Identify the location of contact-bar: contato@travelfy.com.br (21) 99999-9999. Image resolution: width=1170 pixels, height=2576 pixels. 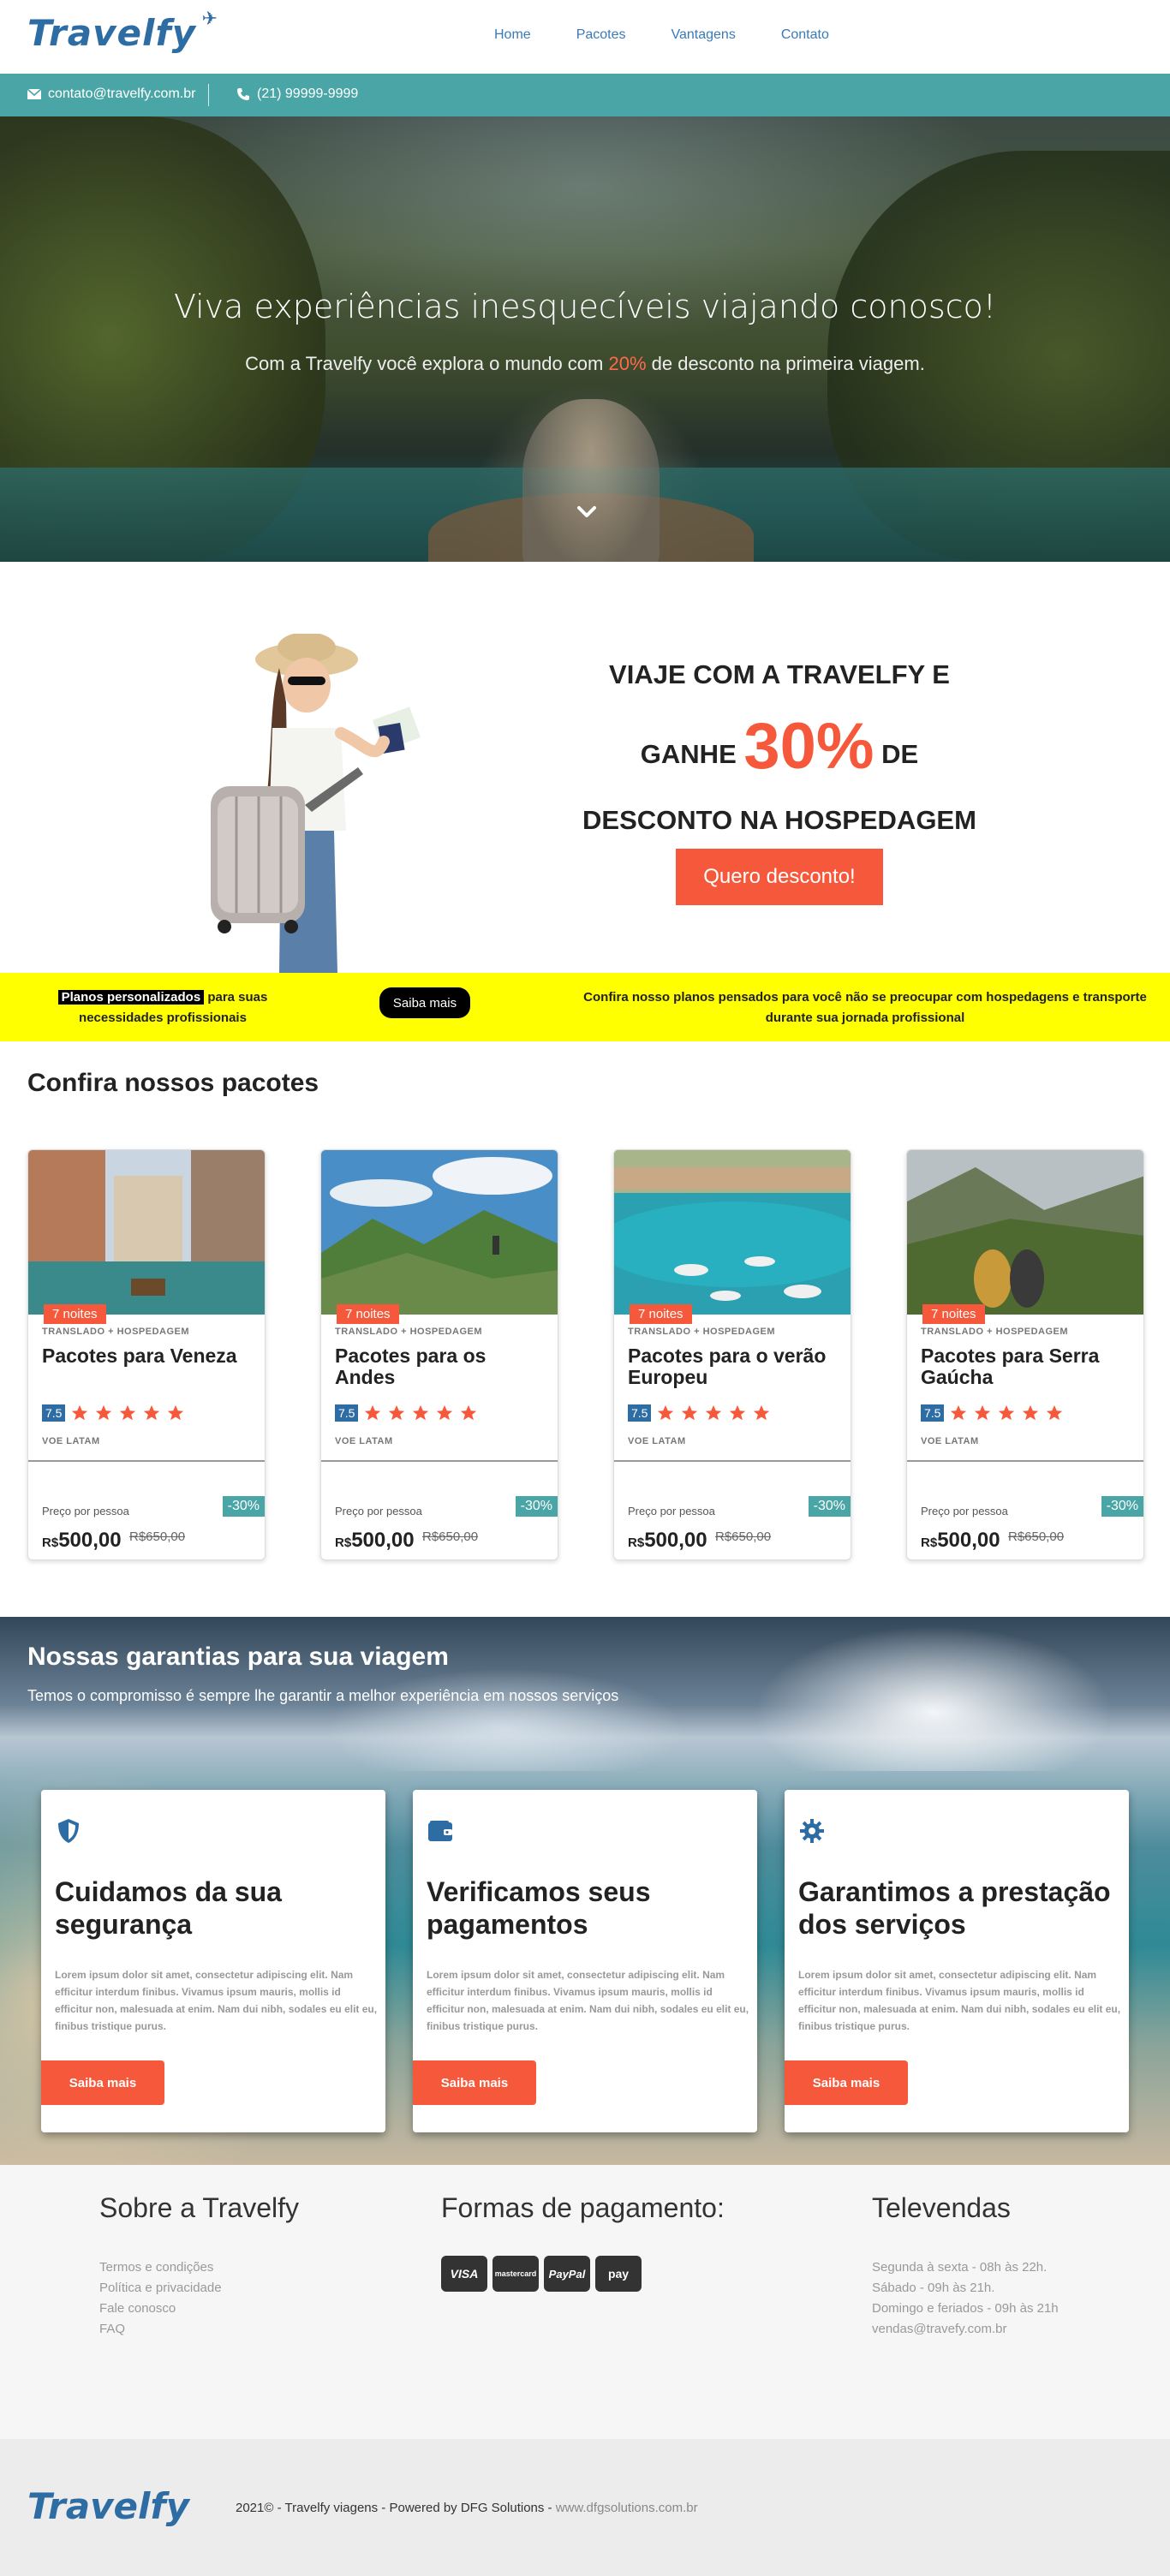
(585, 95).